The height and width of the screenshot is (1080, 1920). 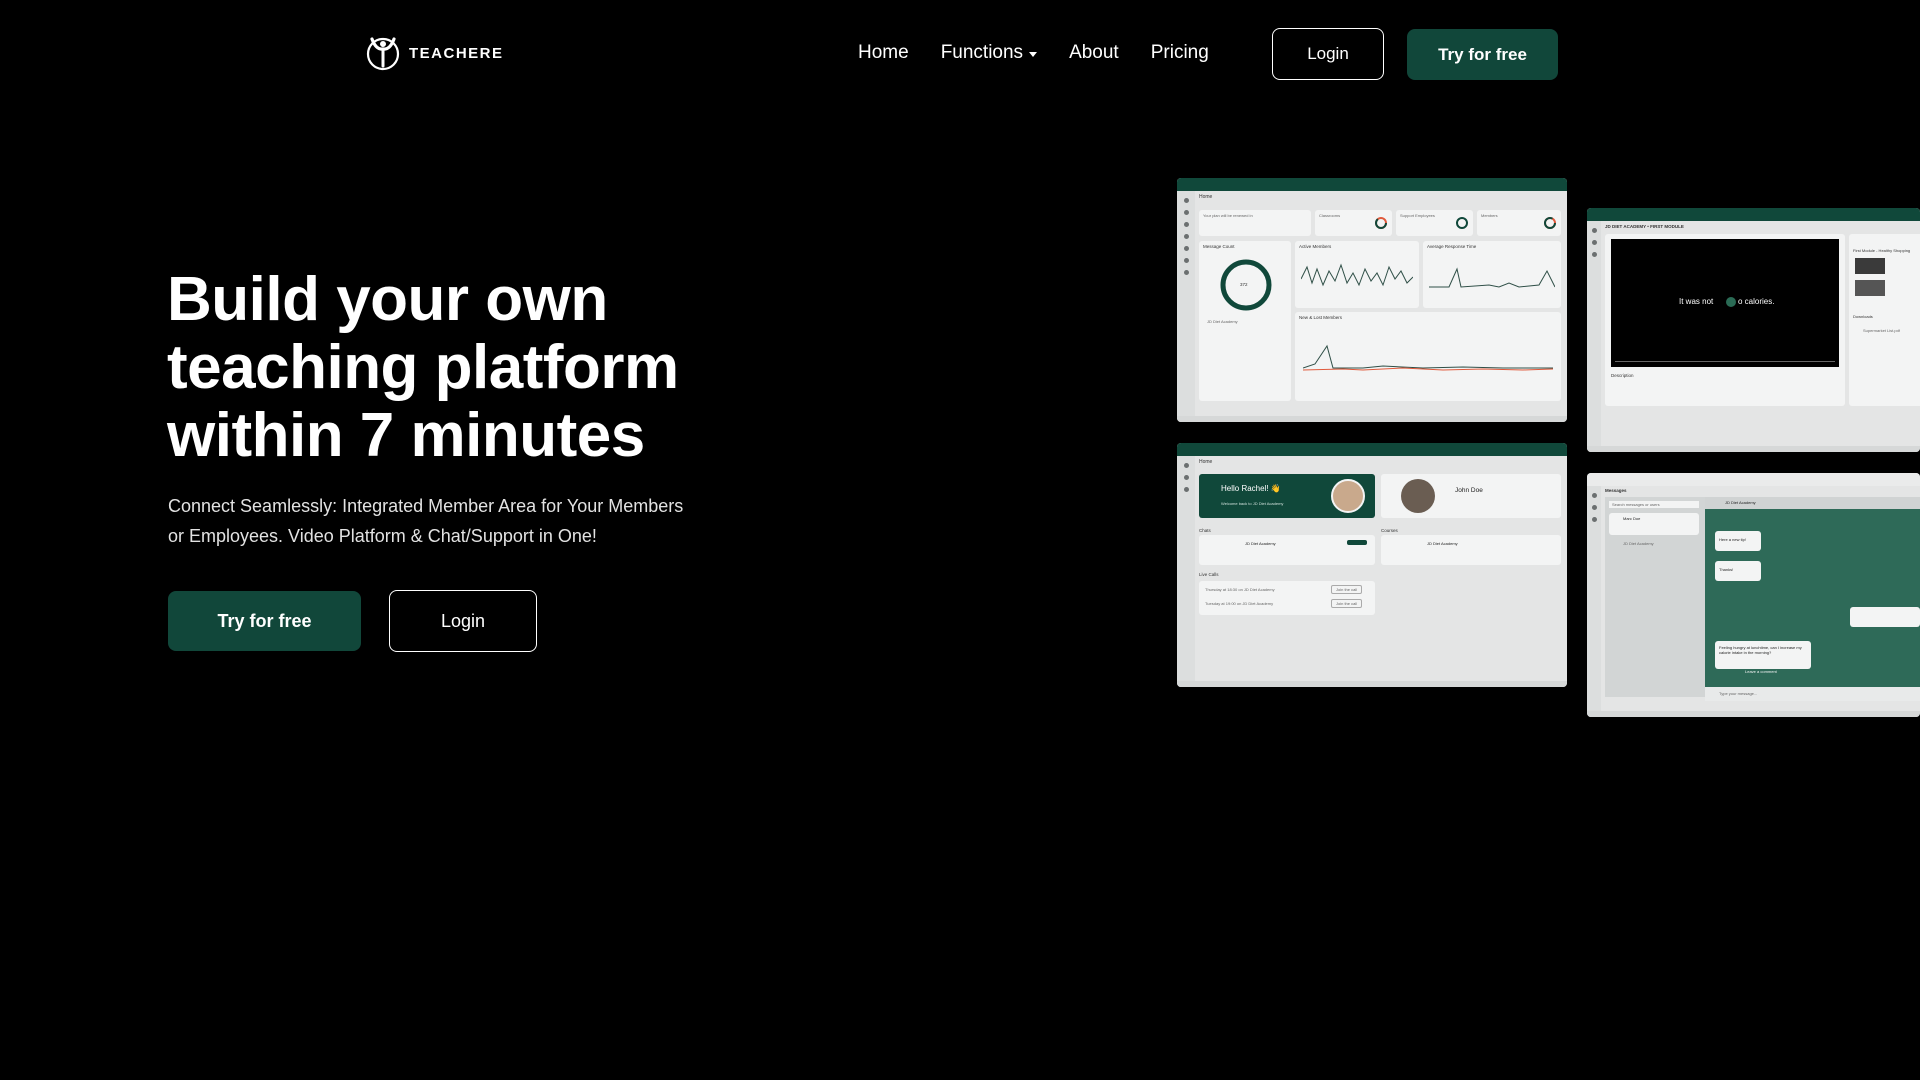 What do you see at coordinates (1469, 490) in the screenshot?
I see `profile-name: John Doe` at bounding box center [1469, 490].